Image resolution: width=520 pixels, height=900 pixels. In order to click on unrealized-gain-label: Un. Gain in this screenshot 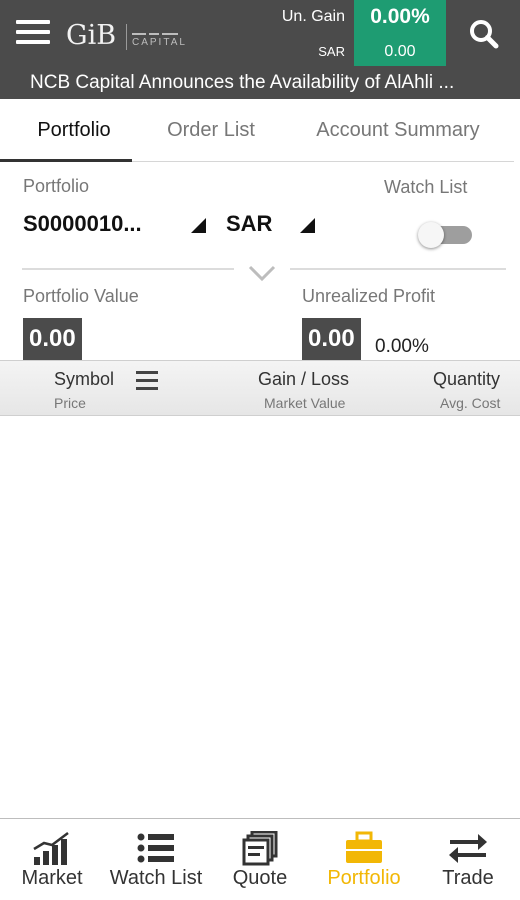, I will do `click(313, 16)`.